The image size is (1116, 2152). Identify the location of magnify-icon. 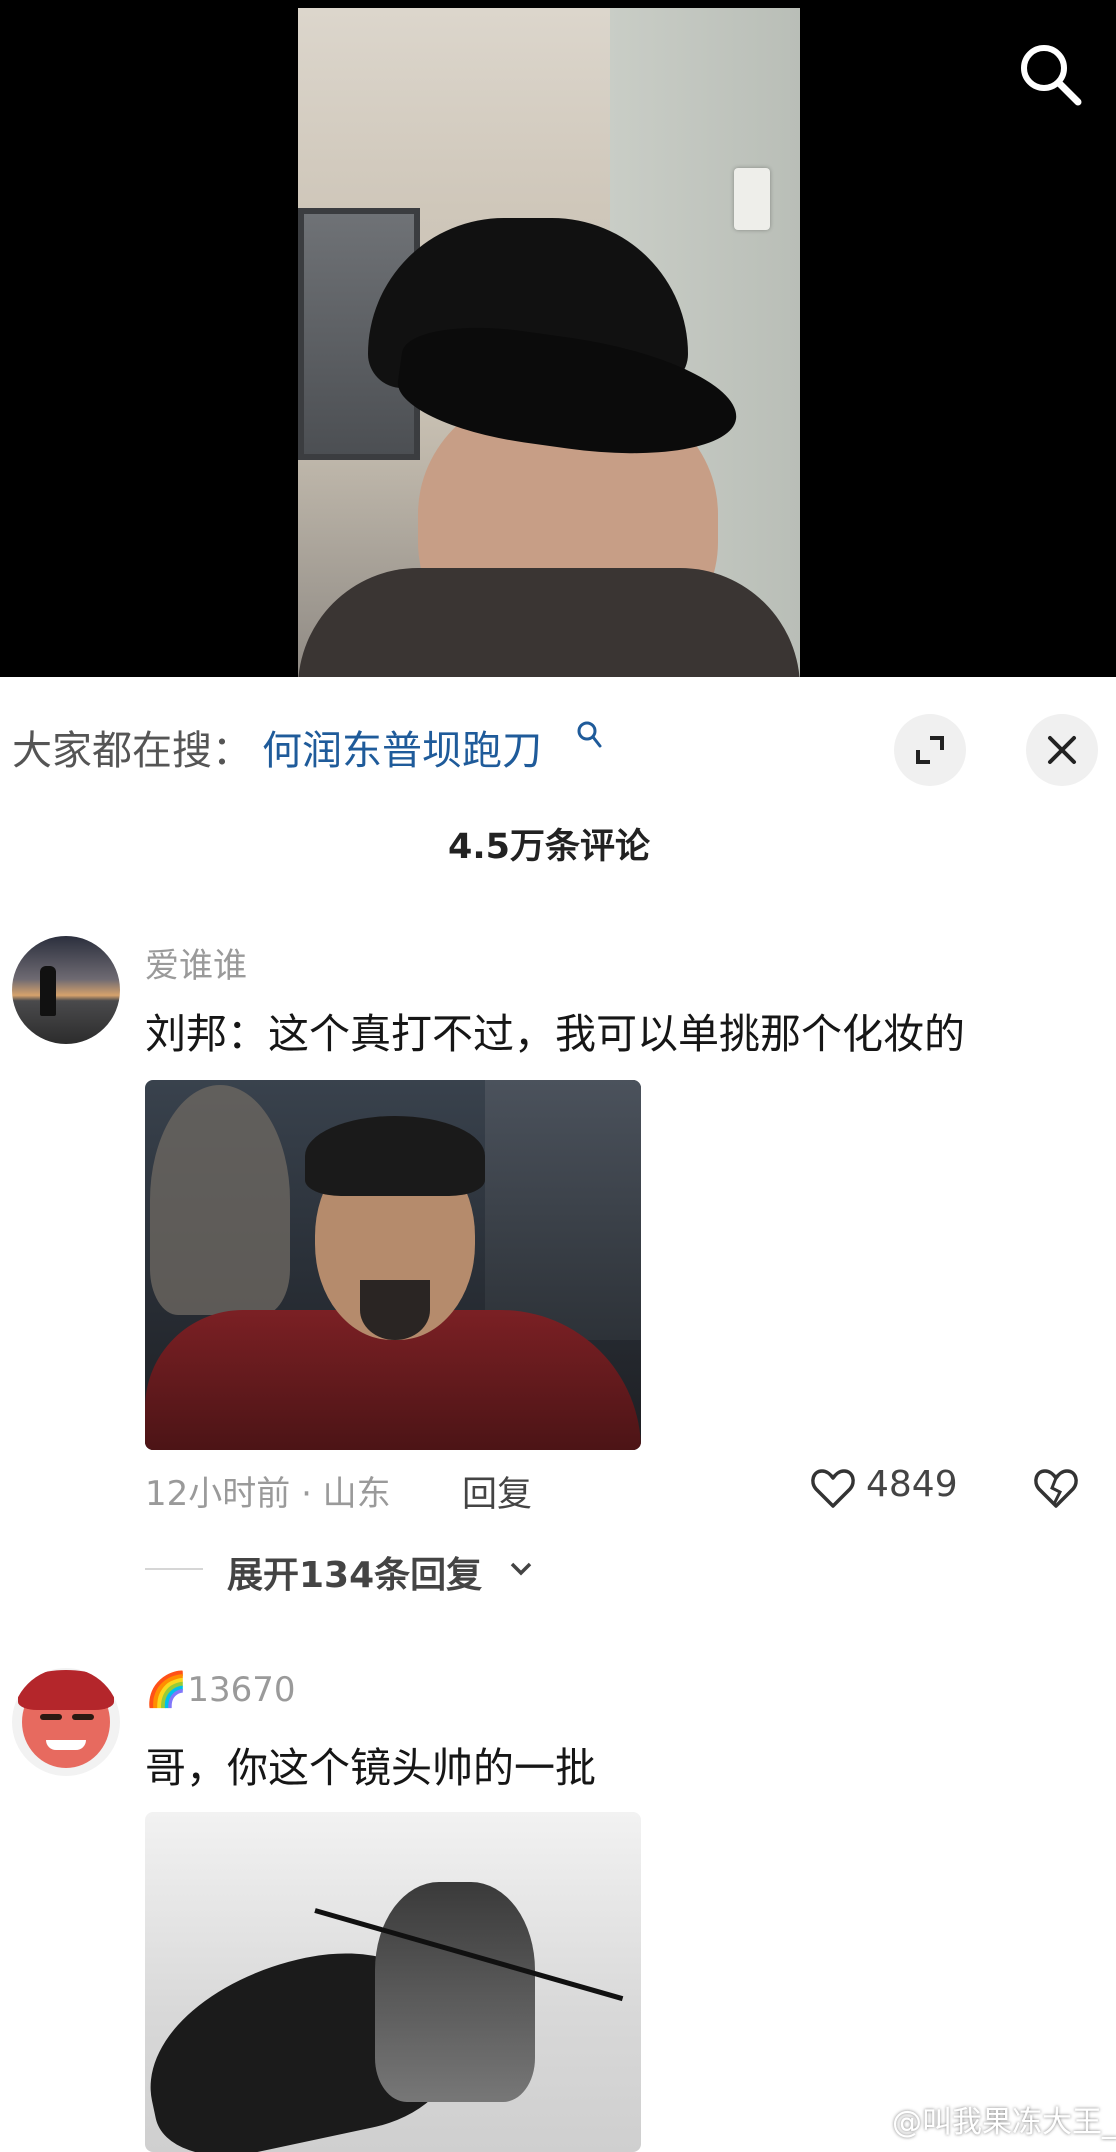
(589, 734).